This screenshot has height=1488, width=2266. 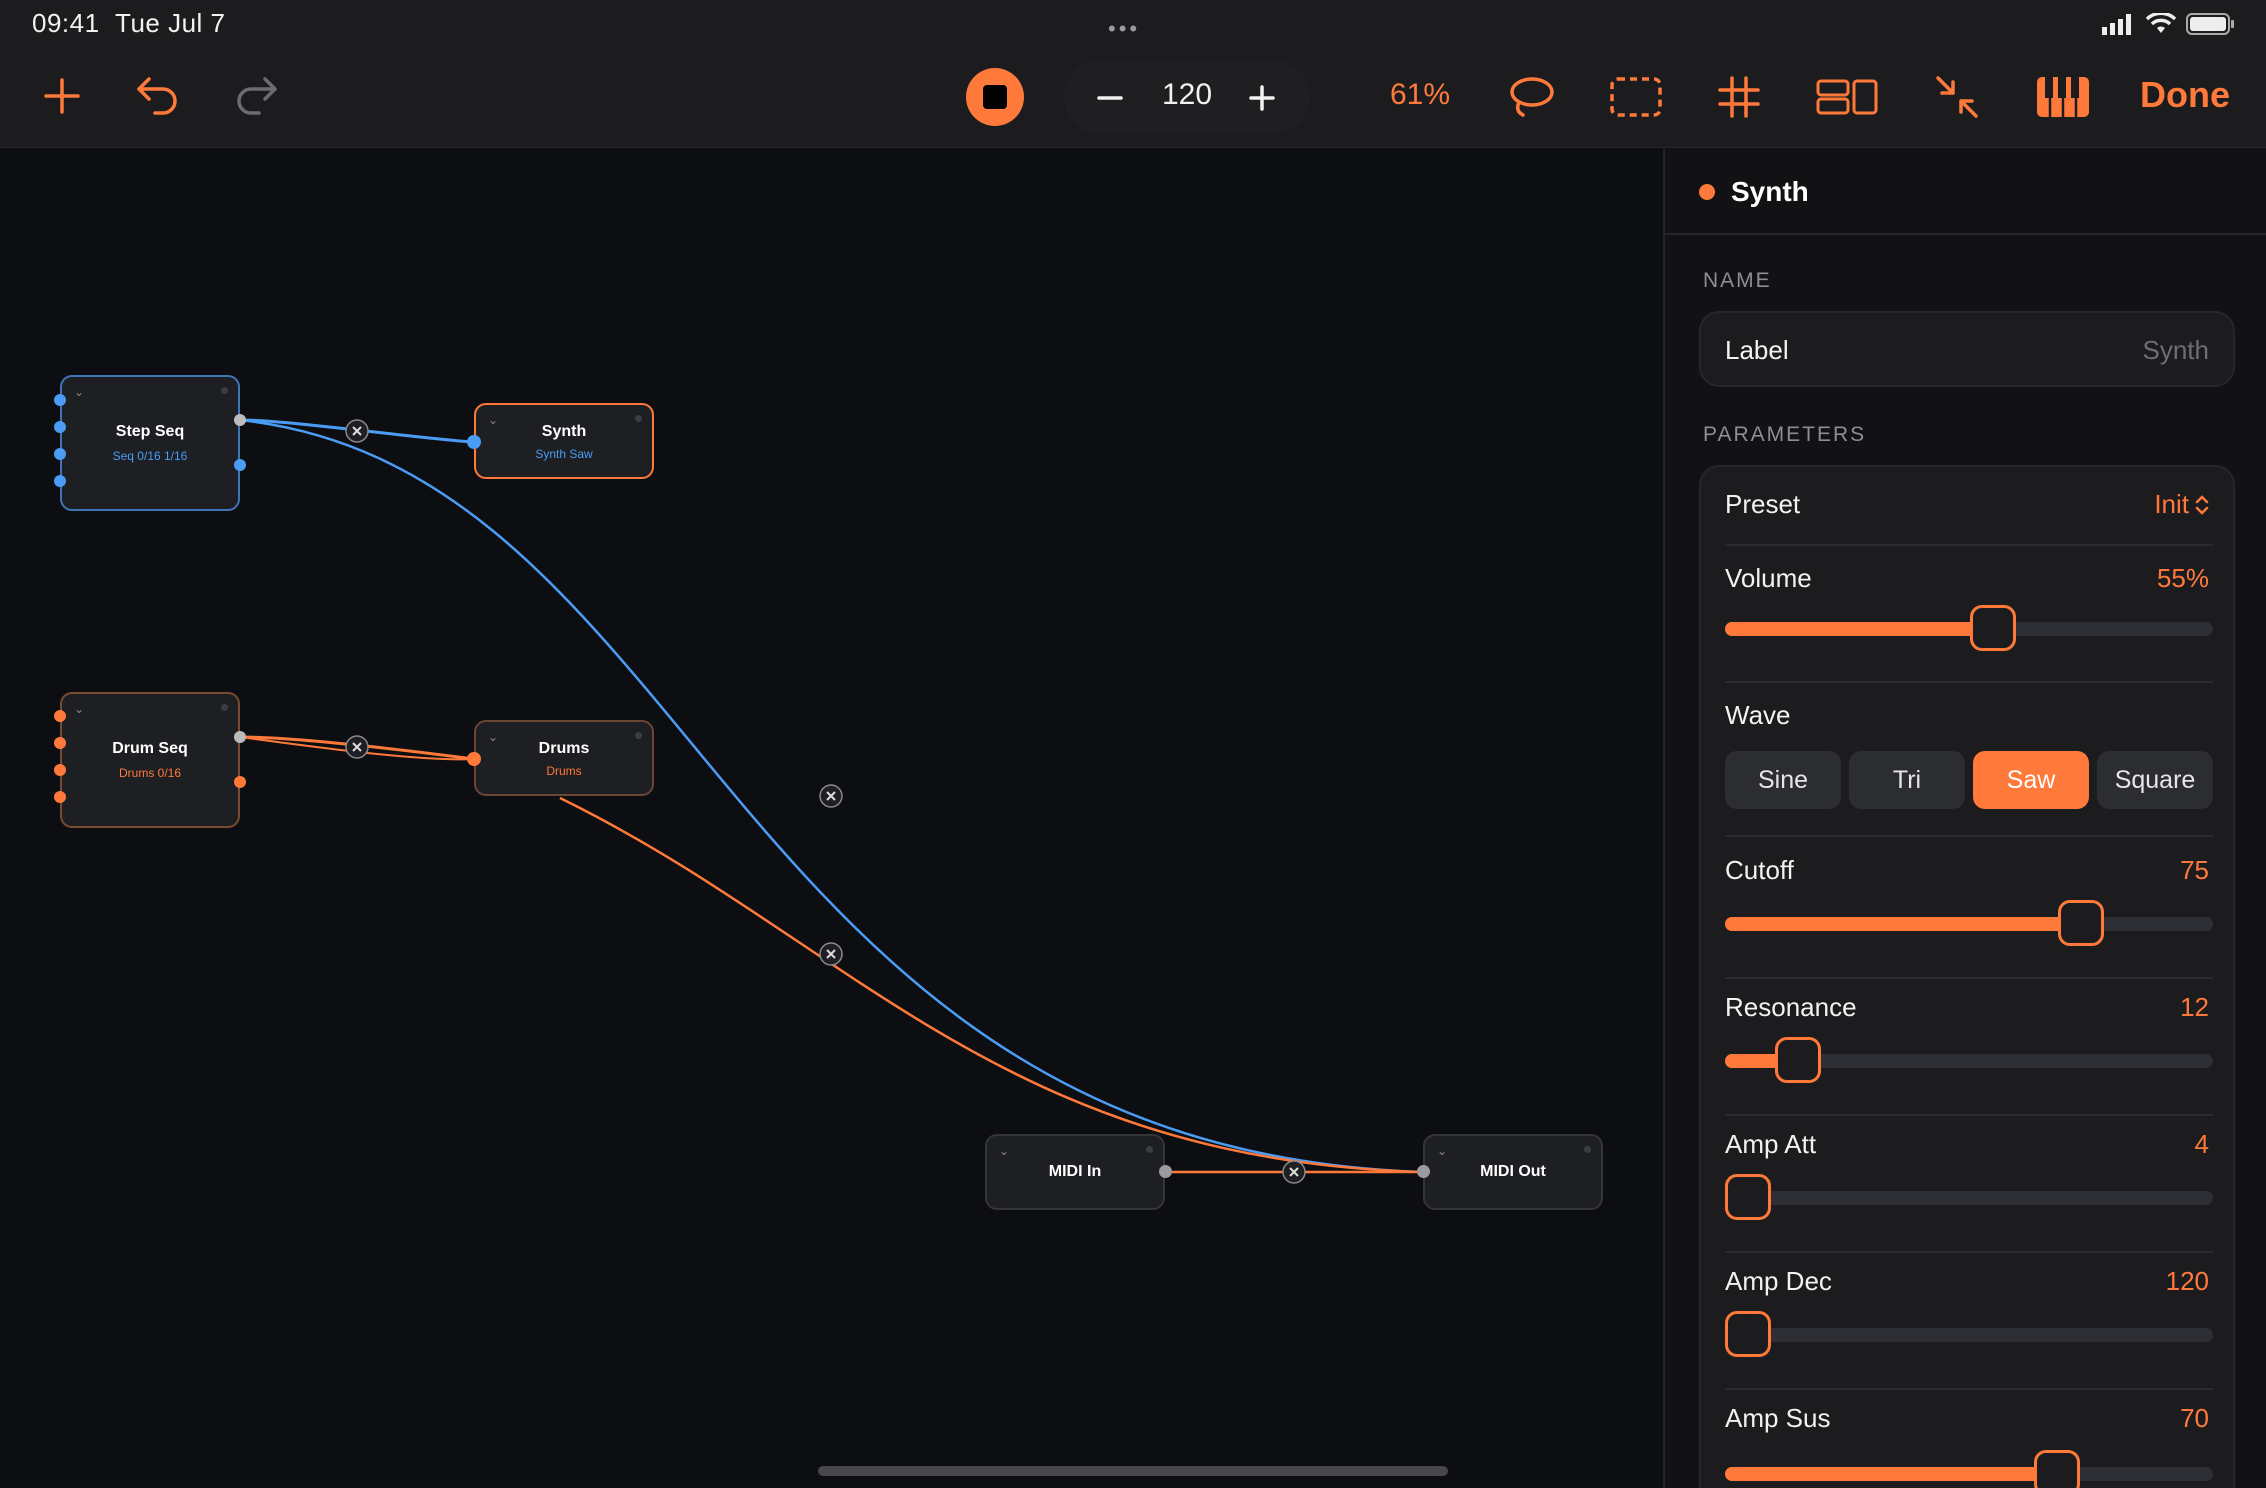 I want to click on node-drums: ⌄ Drums Drums, so click(x=564, y=758).